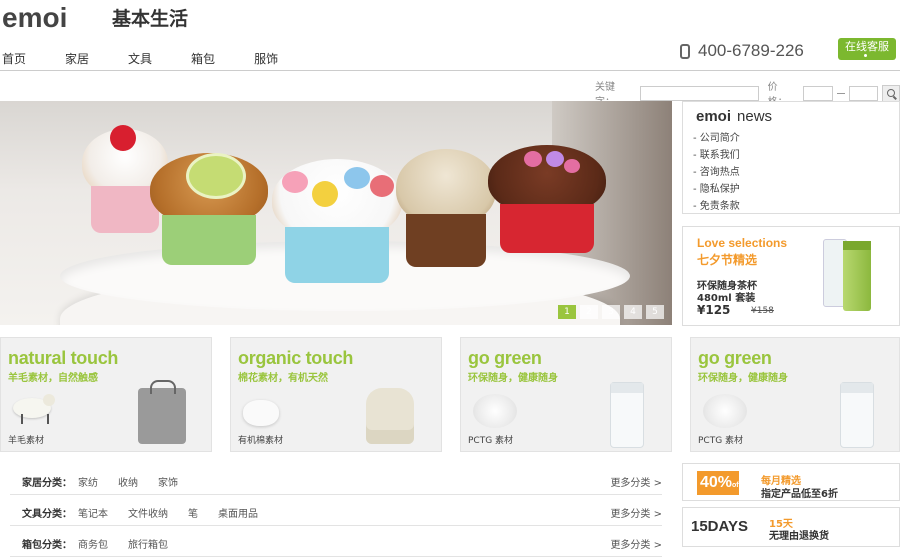 The width and height of the screenshot is (900, 557). I want to click on nav-item-home: 首页, so click(14, 58).